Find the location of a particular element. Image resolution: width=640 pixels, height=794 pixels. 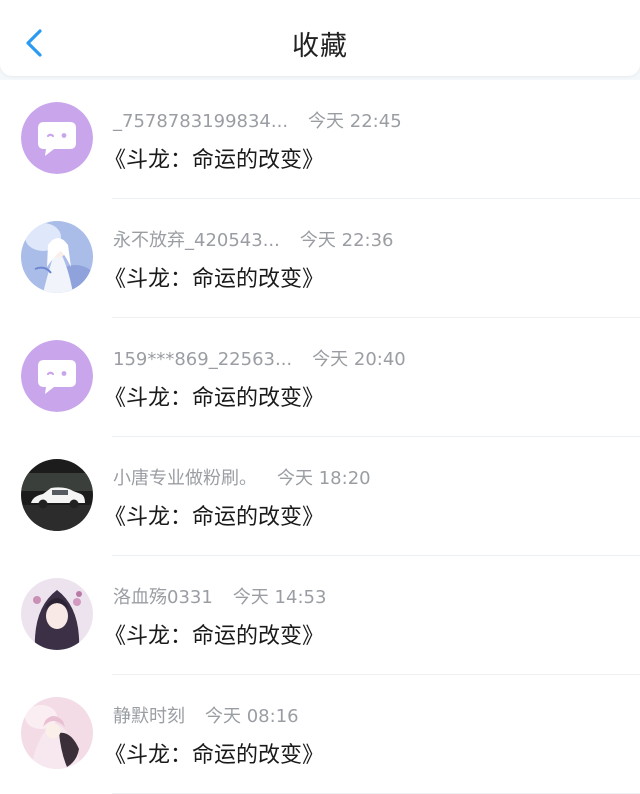

timestamp: 今天 08:16 is located at coordinates (252, 716).